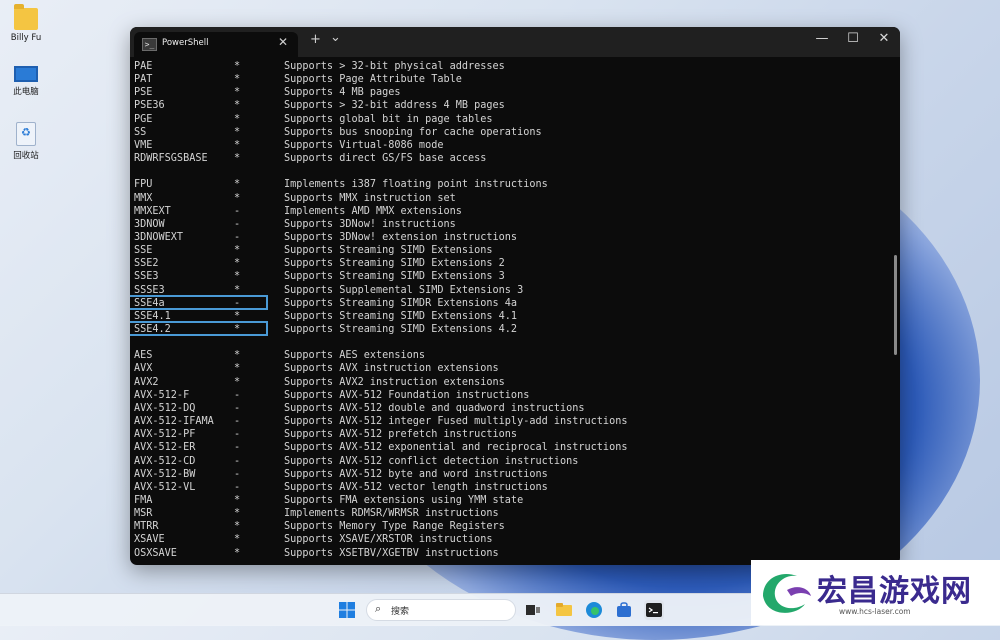  What do you see at coordinates (315, 39) in the screenshot?
I see `new-tab-button: +` at bounding box center [315, 39].